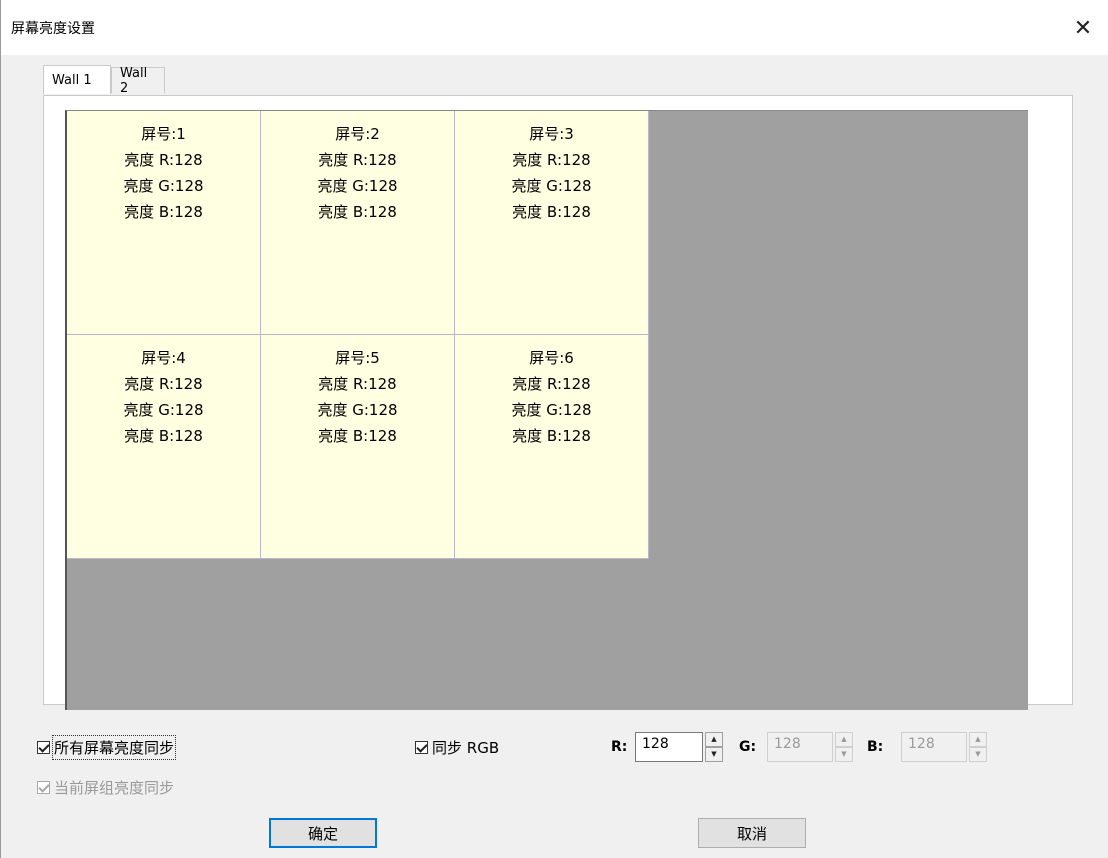 The image size is (1108, 858). I want to click on g-label: G:, so click(748, 747).